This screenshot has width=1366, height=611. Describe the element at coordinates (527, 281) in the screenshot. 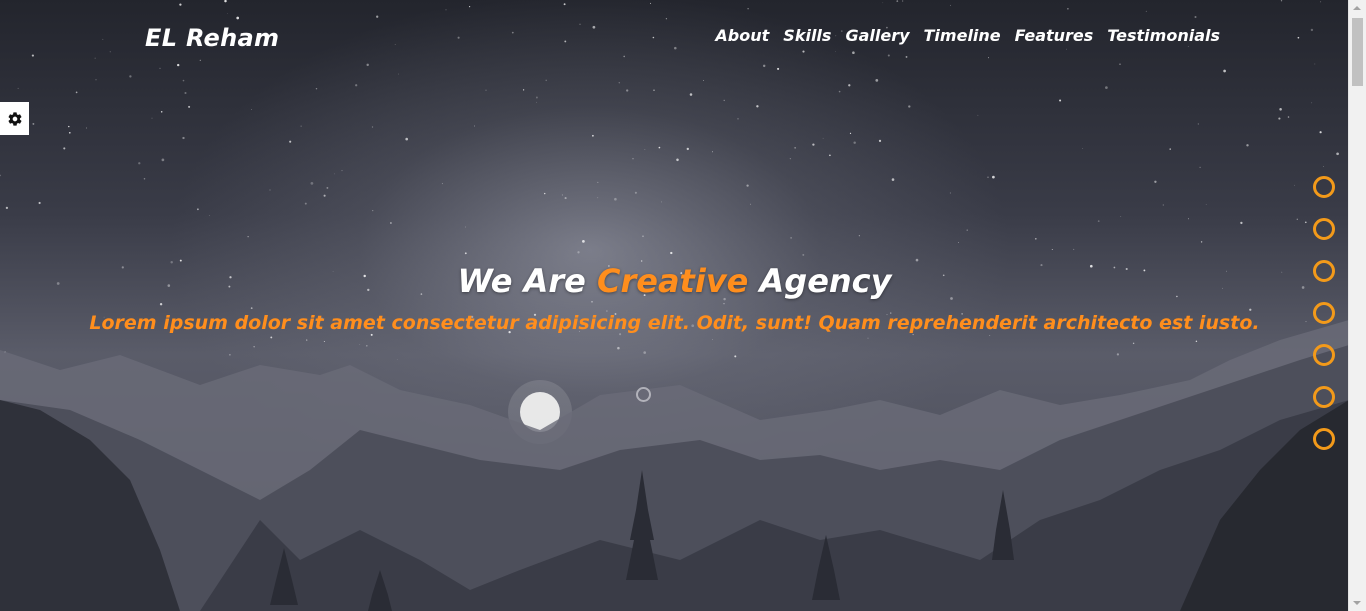

I see `hero-title-prefix: We Are` at that location.